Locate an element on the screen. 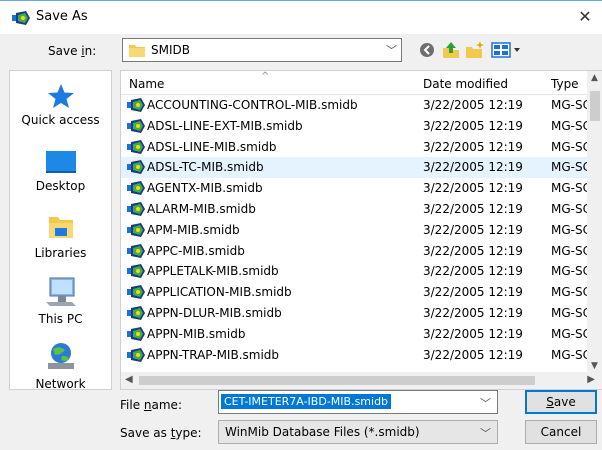 The width and height of the screenshot is (602, 450). place-libraries: Libraries is located at coordinates (60, 237).